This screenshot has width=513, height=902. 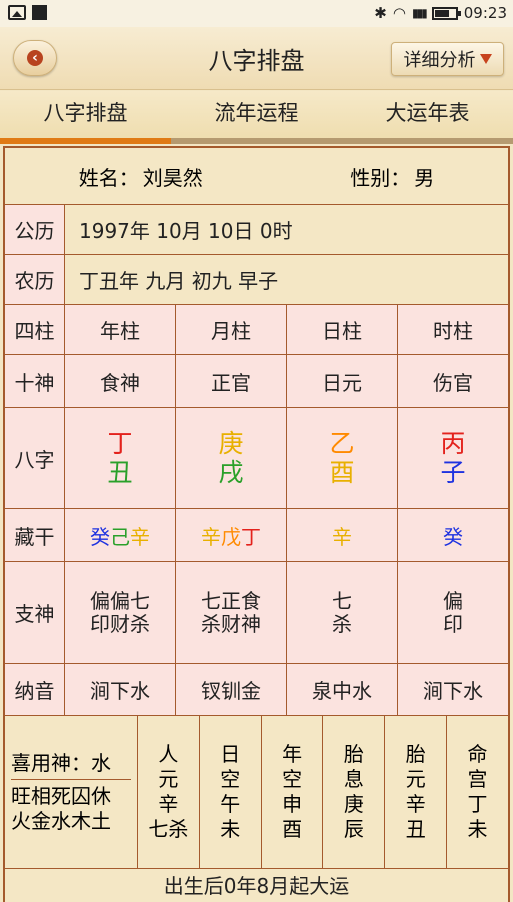 What do you see at coordinates (453, 331) in the screenshot?
I see `pillar-hour: 时柱` at bounding box center [453, 331].